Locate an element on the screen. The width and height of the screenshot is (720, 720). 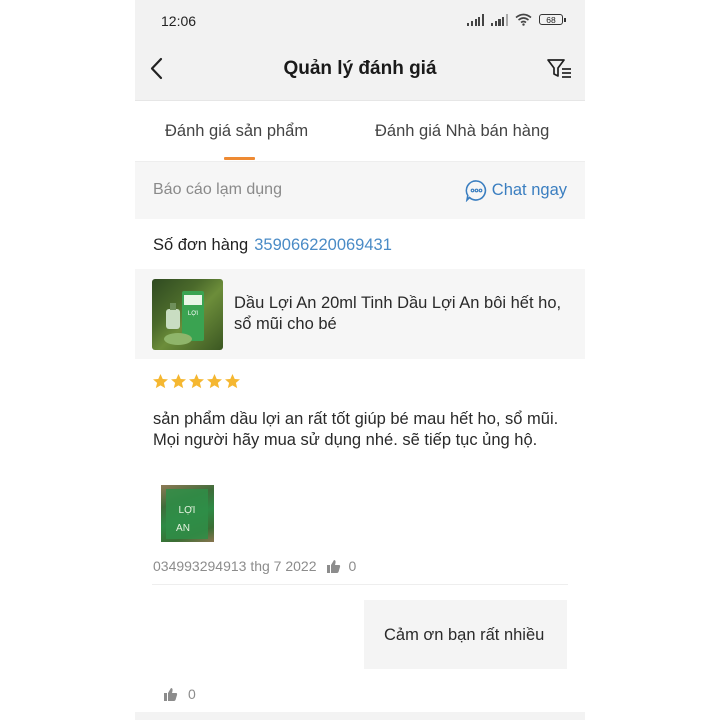
product-thumb-text: LỢI is located at coordinates (193, 314).